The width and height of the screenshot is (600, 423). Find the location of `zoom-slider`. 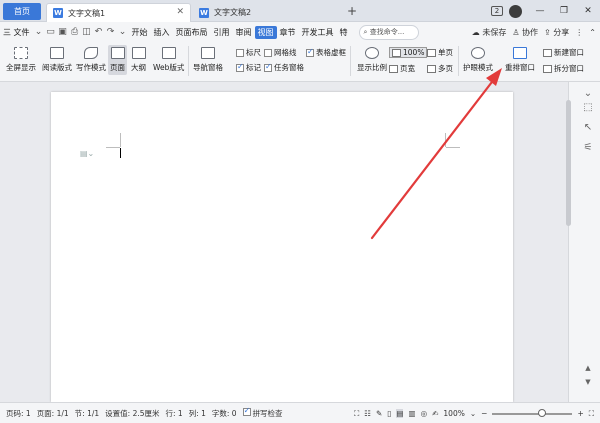

zoom-slider is located at coordinates (532, 412).